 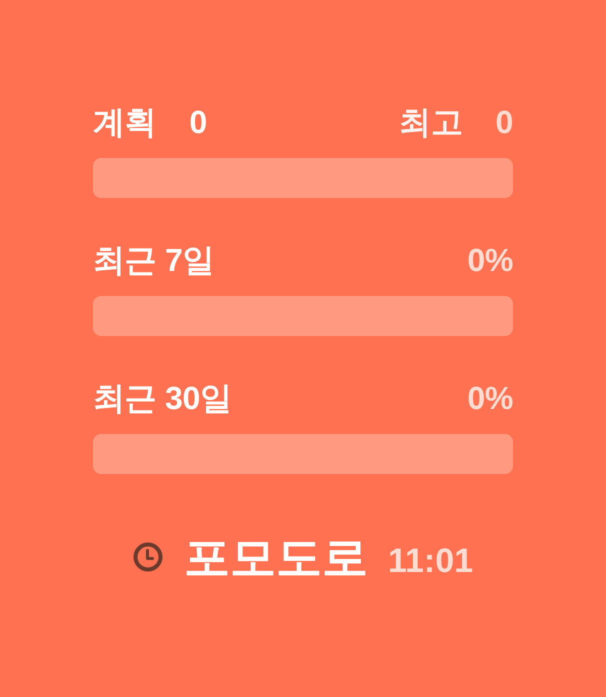 What do you see at coordinates (153, 260) in the screenshot?
I see `period-label: 최근 7일` at bounding box center [153, 260].